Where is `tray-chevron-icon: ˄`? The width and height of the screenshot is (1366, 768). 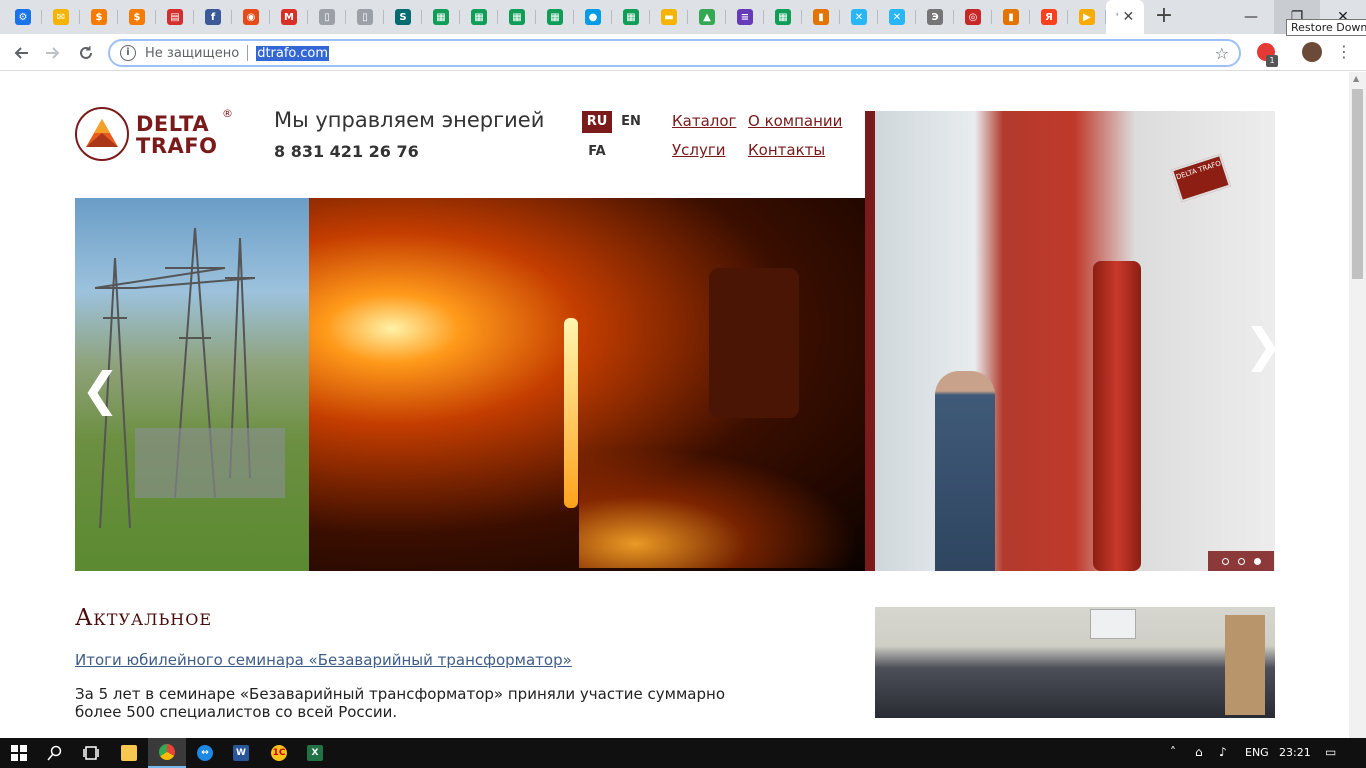 tray-chevron-icon: ˄ is located at coordinates (1173, 752).